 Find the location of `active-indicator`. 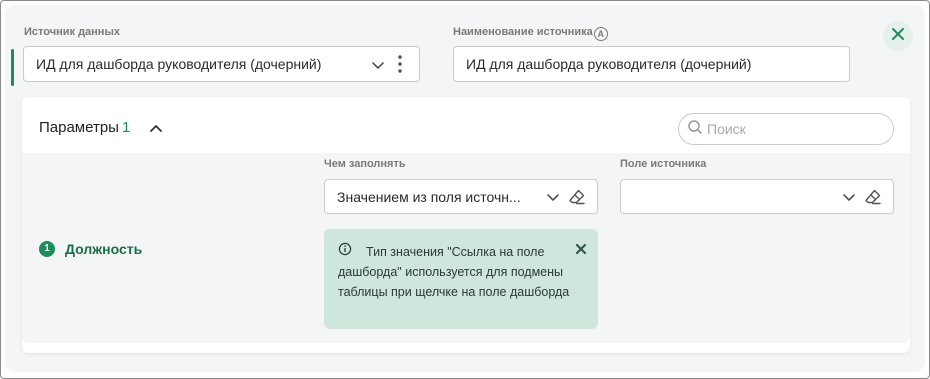

active-indicator is located at coordinates (12, 67).